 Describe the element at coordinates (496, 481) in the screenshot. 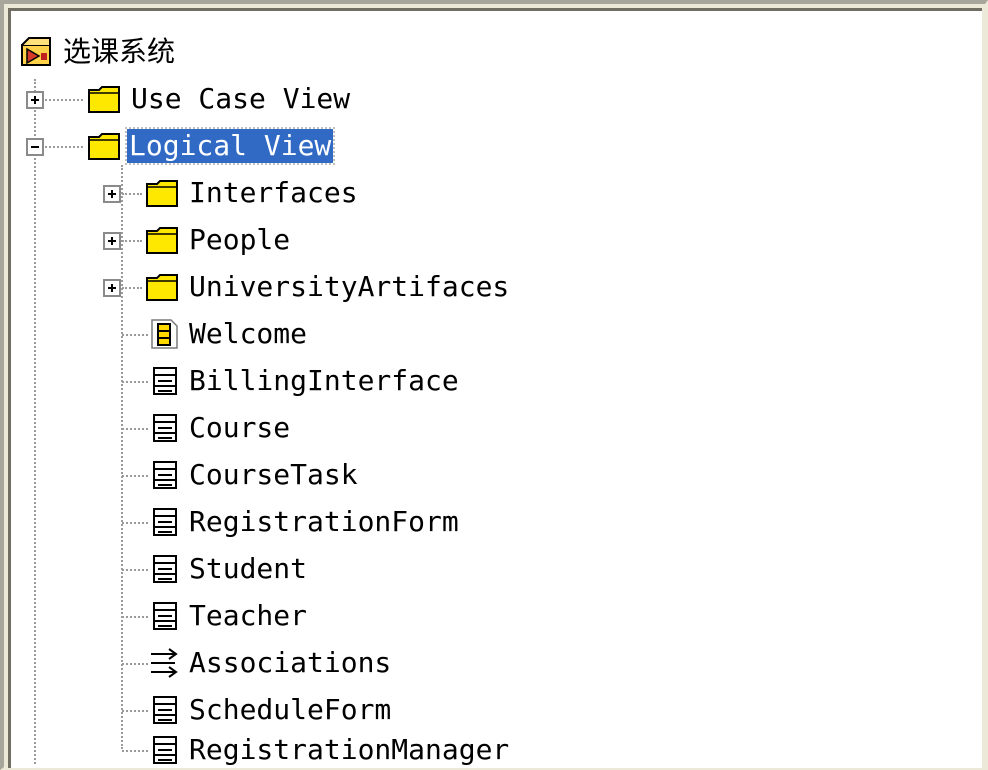

I see `tree-node-course-task: CourseTask` at that location.